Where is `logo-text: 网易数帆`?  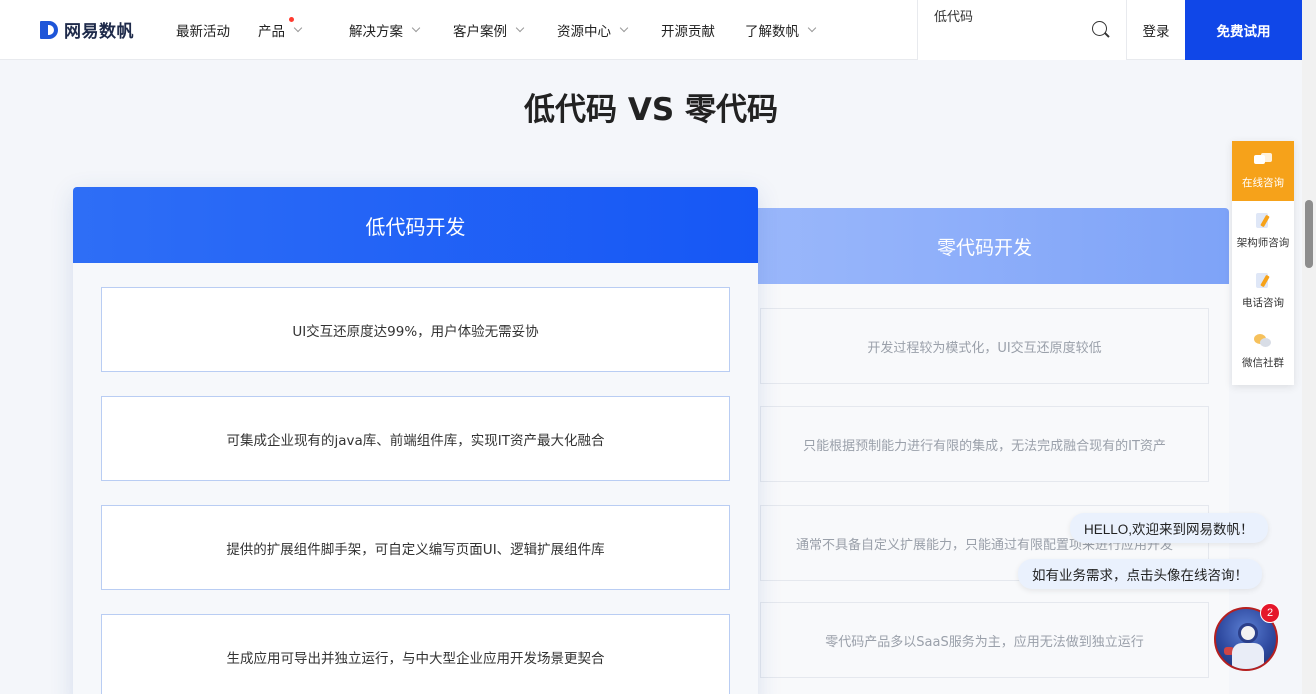
logo-text: 网易数帆 is located at coordinates (99, 32).